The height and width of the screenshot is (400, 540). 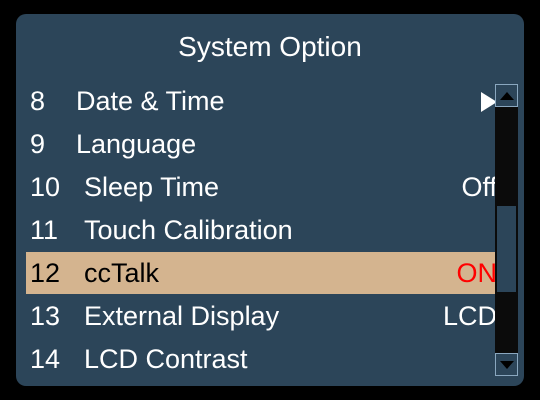 I want to click on page-title: System Option, so click(x=270, y=46).